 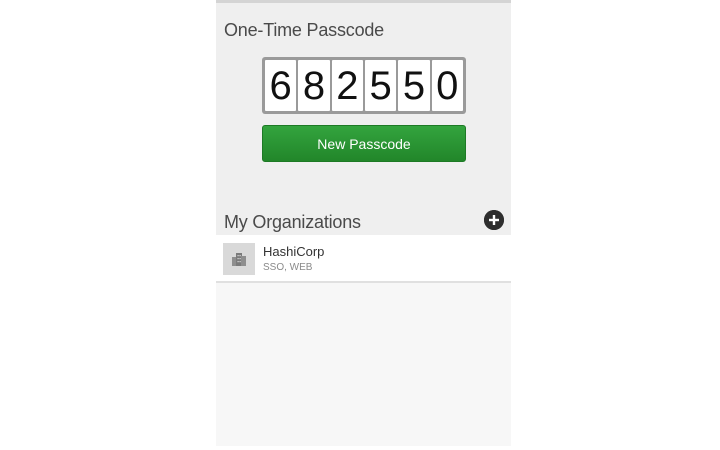 I want to click on organization-auth-types: SSO, WEB, so click(x=288, y=267).